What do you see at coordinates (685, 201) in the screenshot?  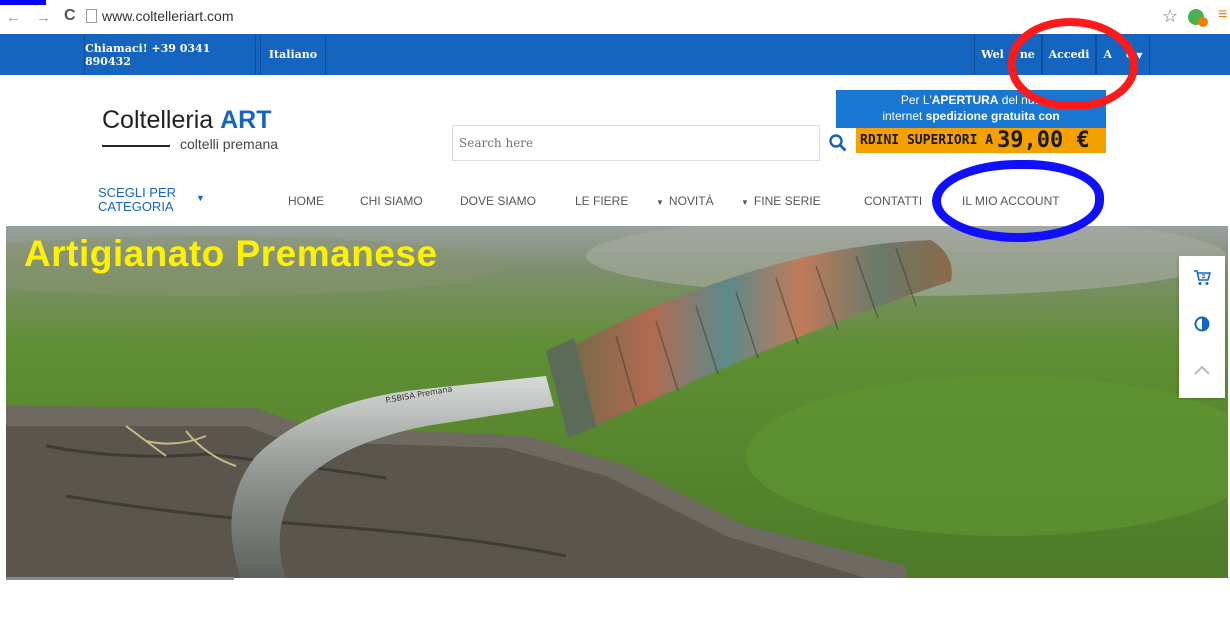 I see `nav-item-novita: ▼ NOVITÀ` at bounding box center [685, 201].